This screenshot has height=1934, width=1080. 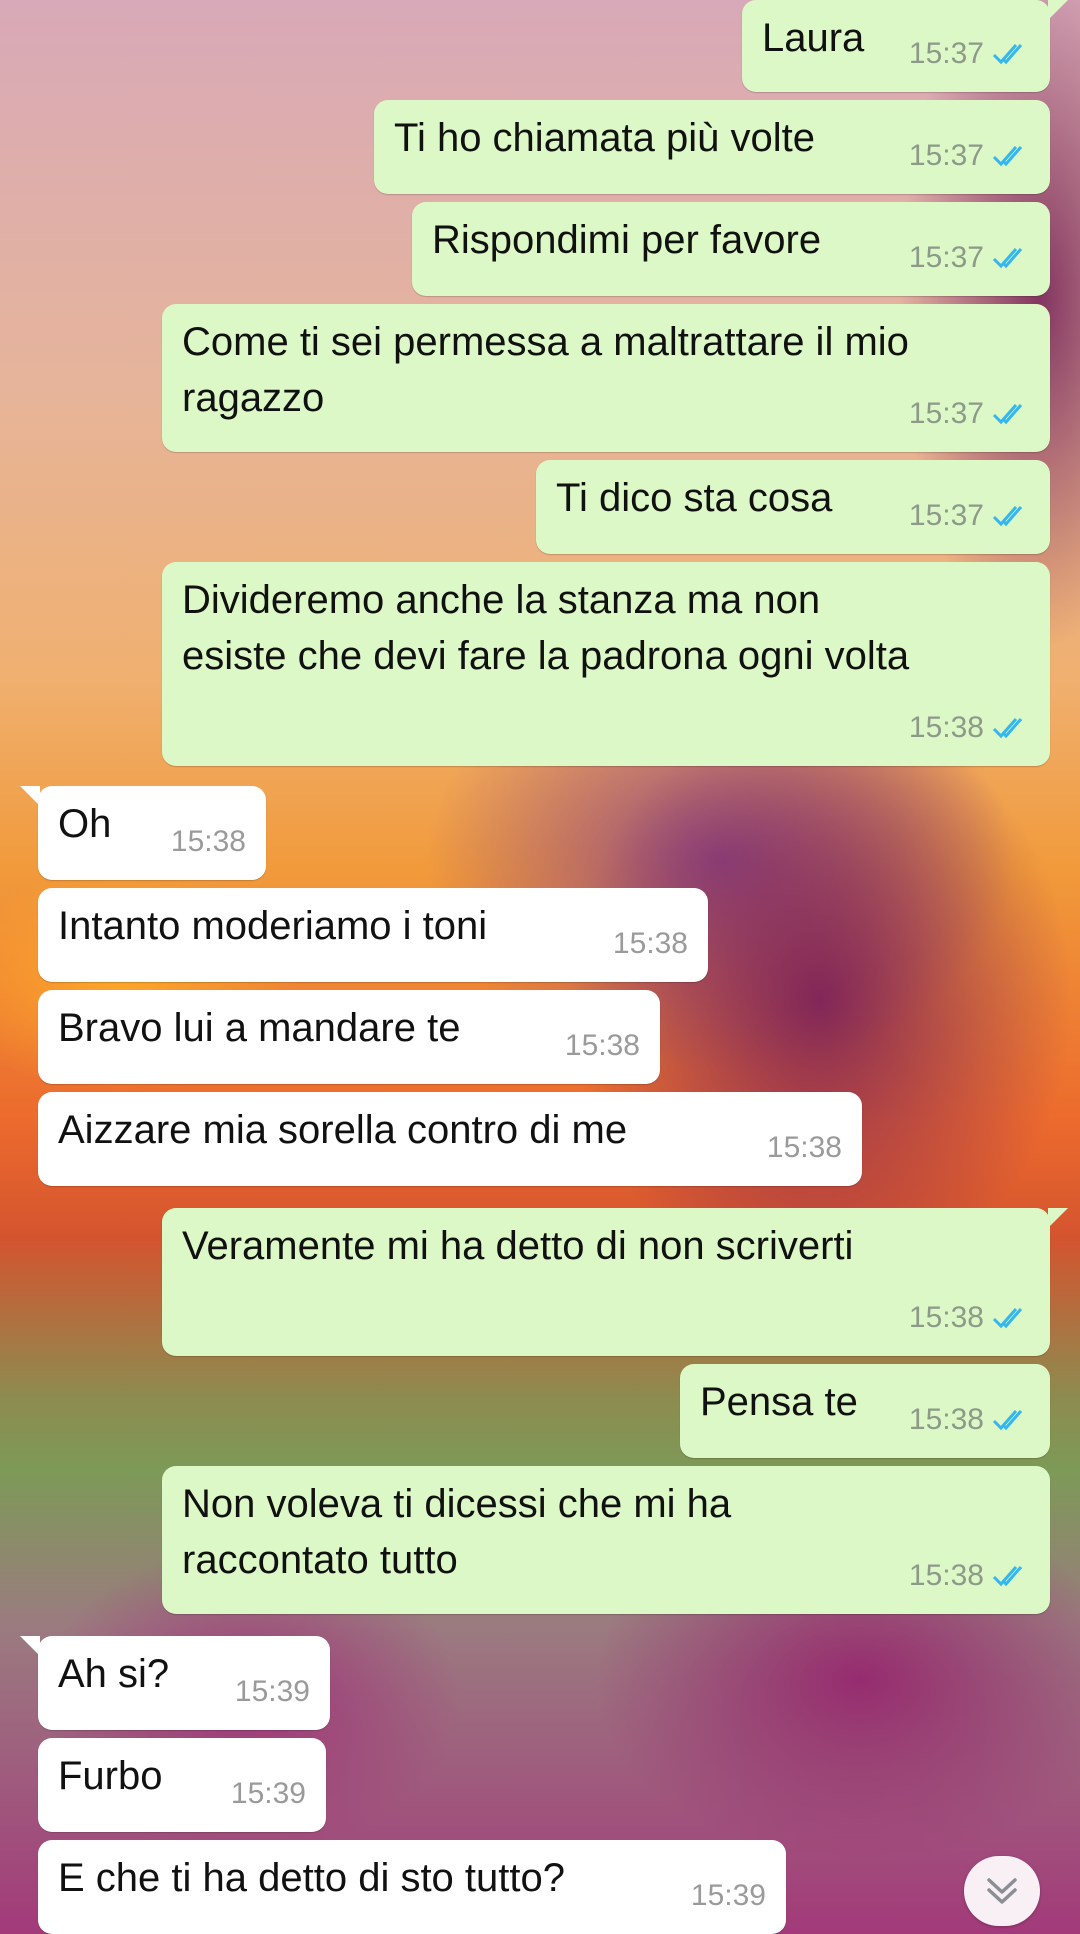 What do you see at coordinates (273, 926) in the screenshot?
I see `message-text: Intanto moderiamo i toni` at bounding box center [273, 926].